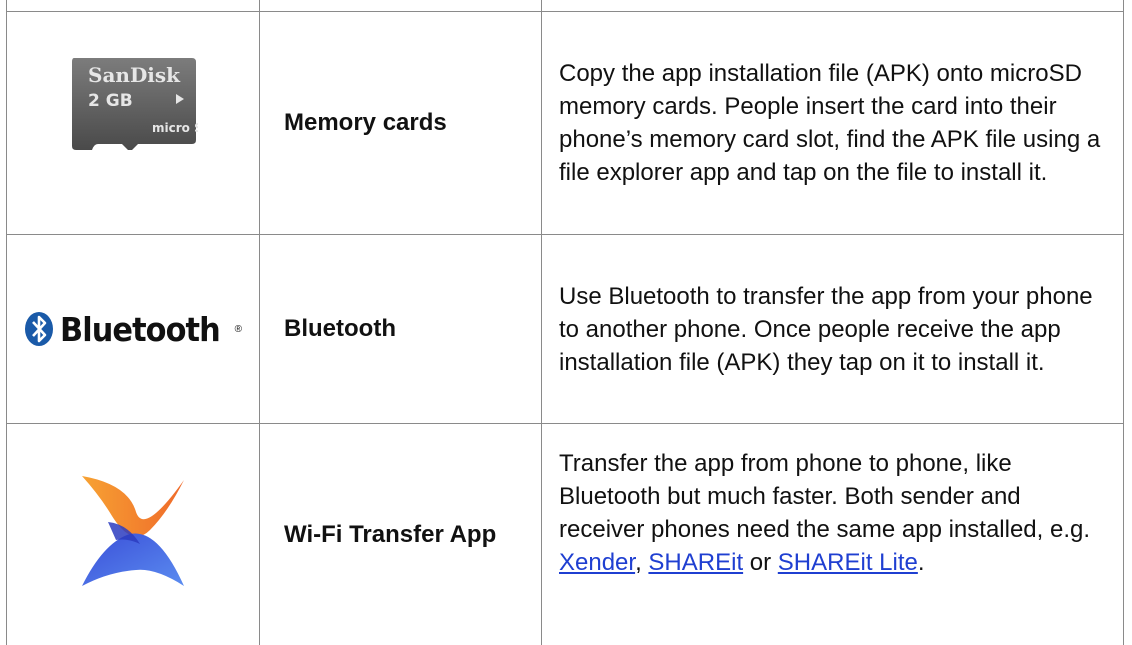 The width and height of the screenshot is (1132, 645). What do you see at coordinates (134, 75) in the screenshot?
I see `sd-brand-text: SanDisk` at bounding box center [134, 75].